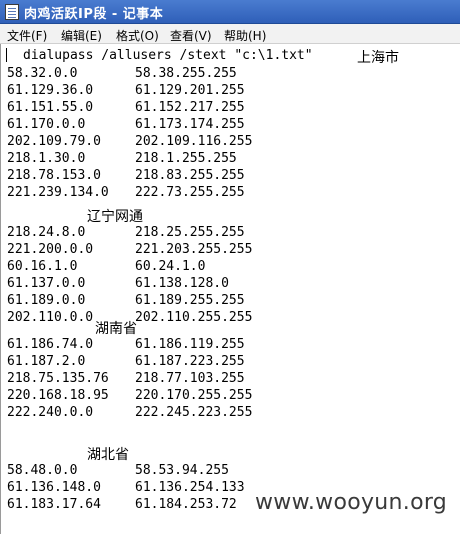  What do you see at coordinates (130, 141) in the screenshot?
I see `ip-range-row: 202.109.79.0 202.109.116.255` at bounding box center [130, 141].